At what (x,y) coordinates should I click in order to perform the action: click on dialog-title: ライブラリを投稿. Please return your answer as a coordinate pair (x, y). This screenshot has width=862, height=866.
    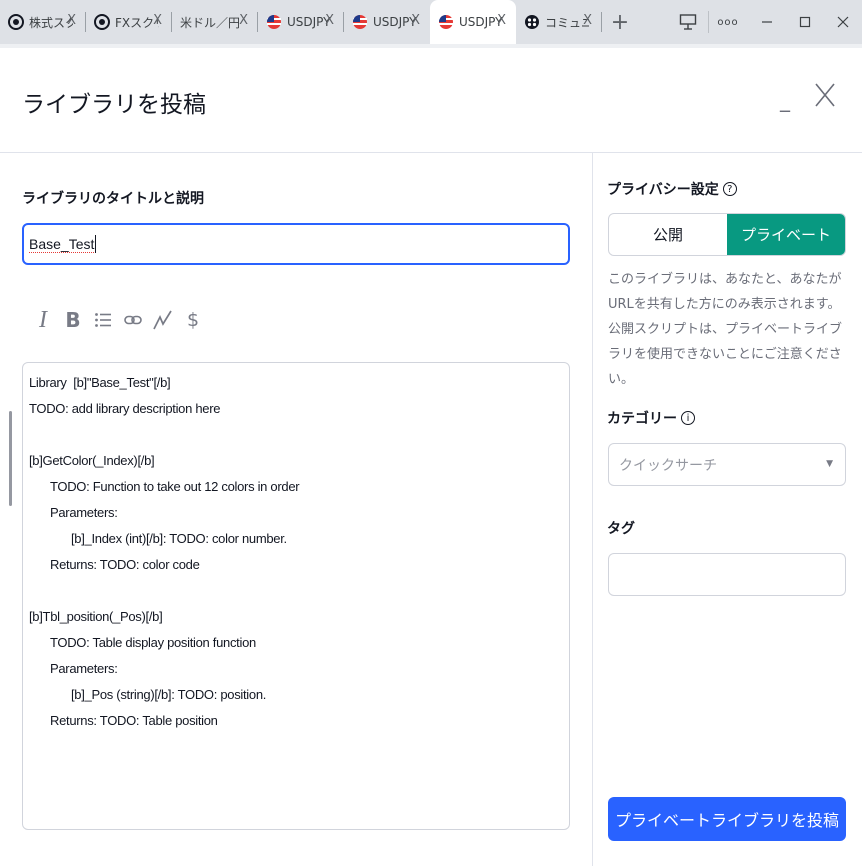
    Looking at the image, I should click on (114, 105).